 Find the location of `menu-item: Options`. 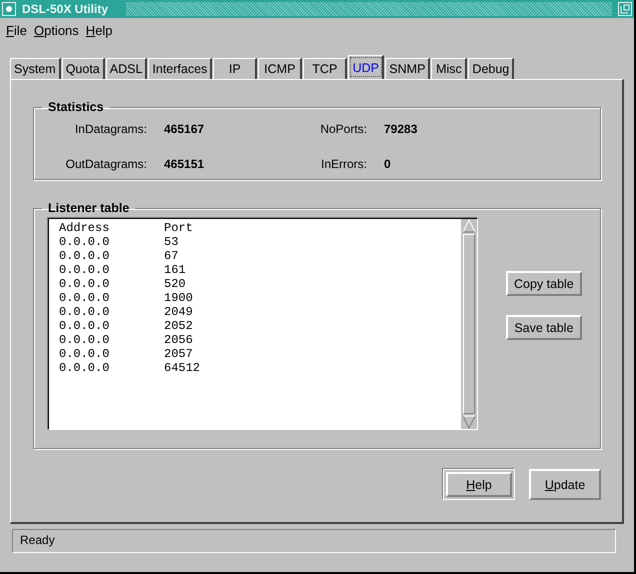

menu-item: Options is located at coordinates (56, 32).